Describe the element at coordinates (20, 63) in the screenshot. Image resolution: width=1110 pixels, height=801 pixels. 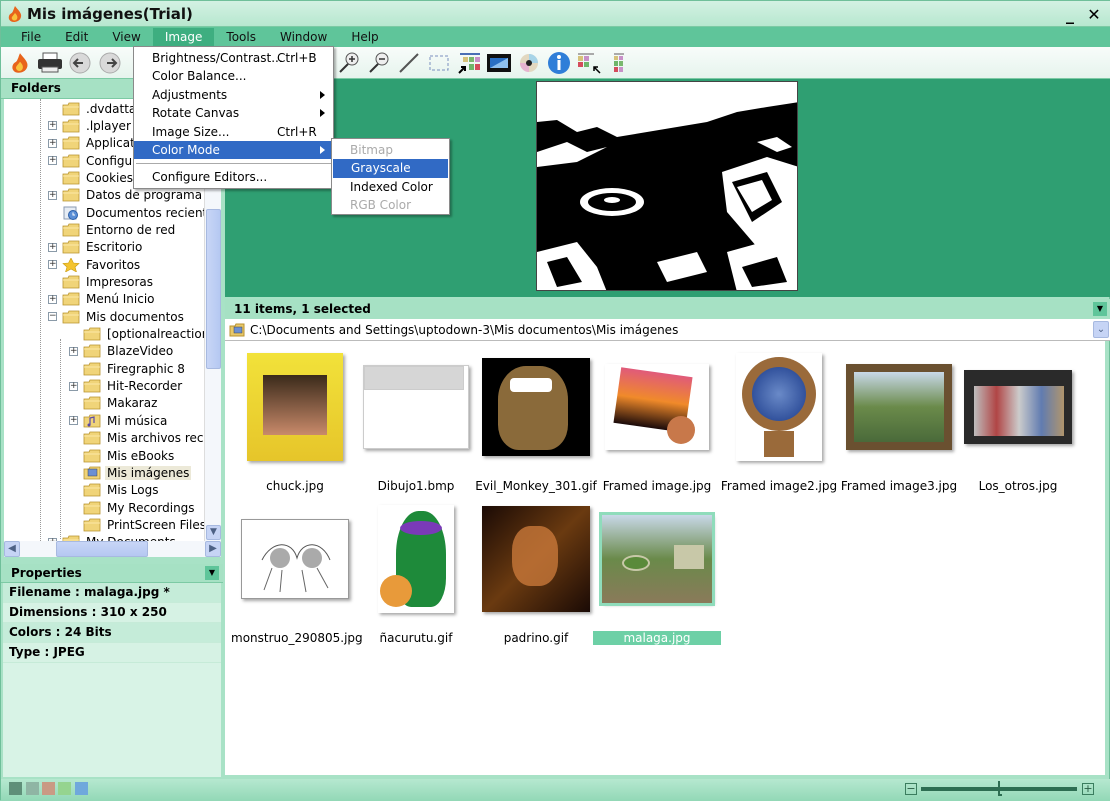
I see `home-button` at that location.